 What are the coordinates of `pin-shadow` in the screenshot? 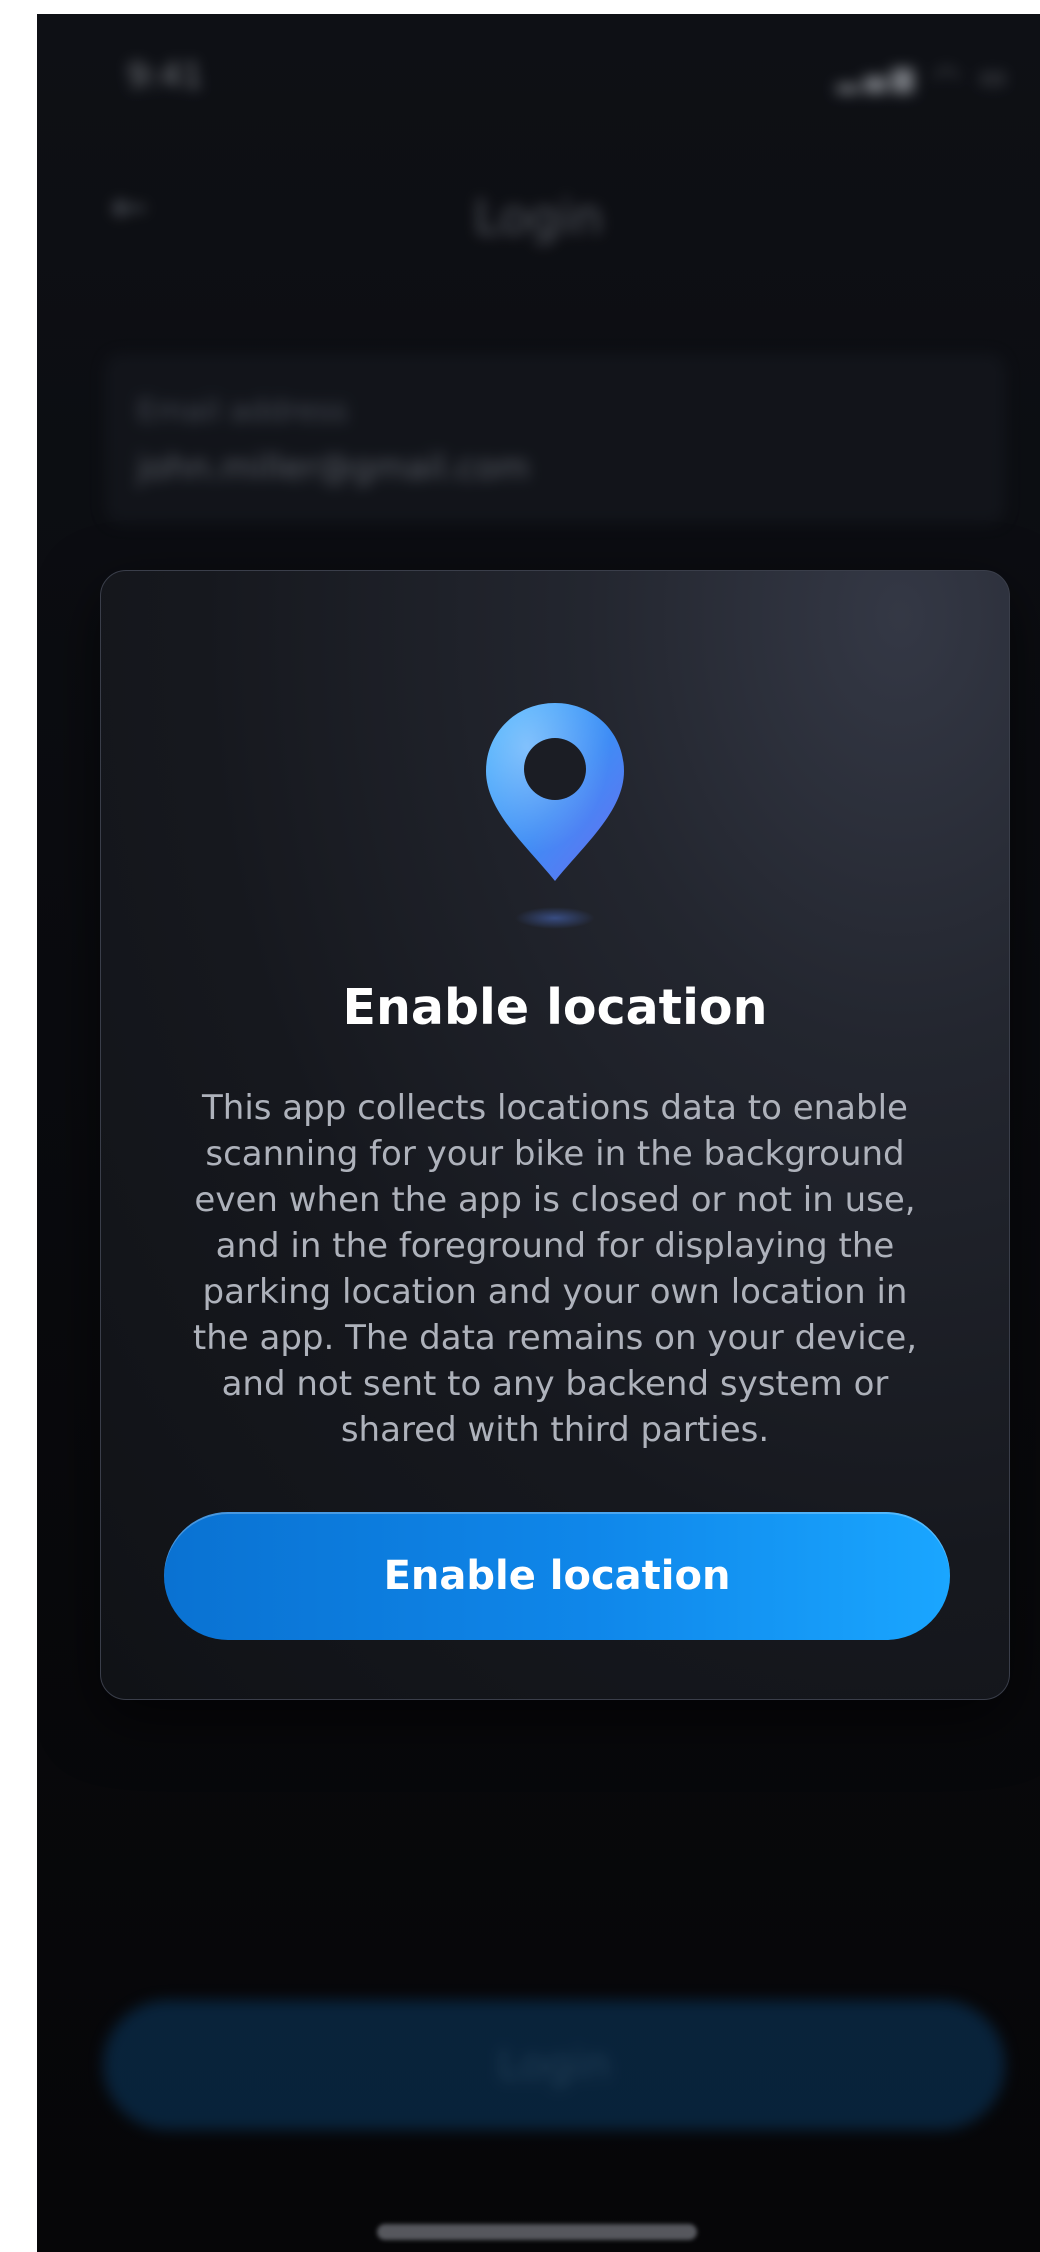 It's located at (555, 918).